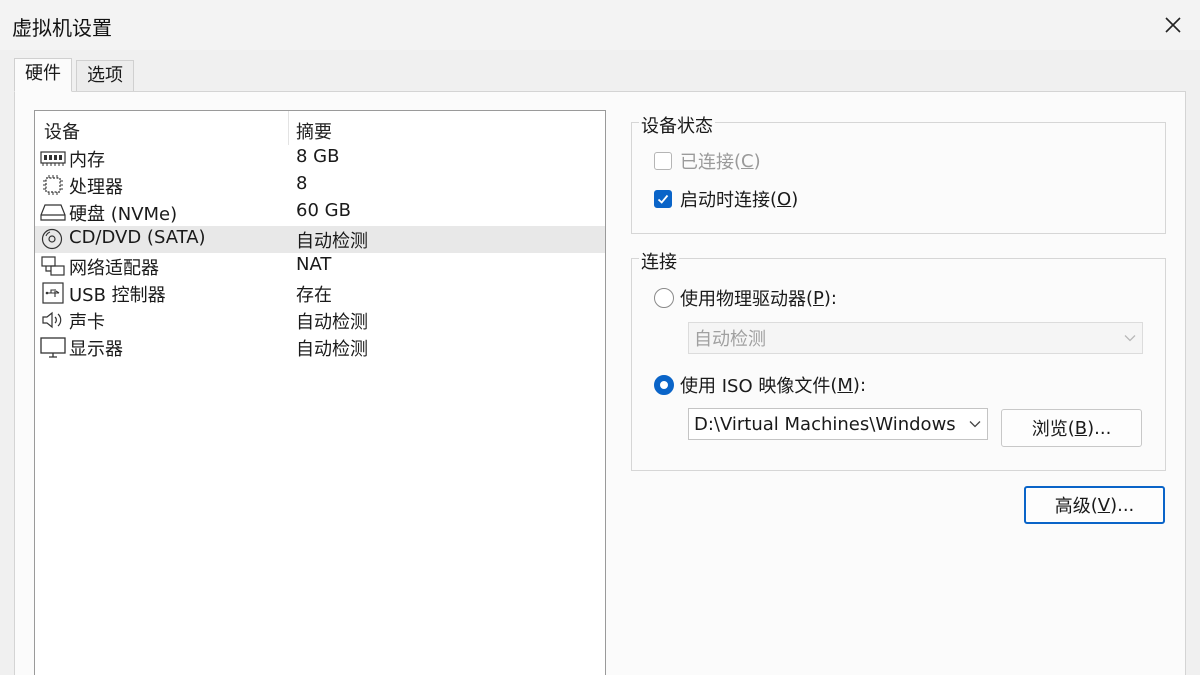 The height and width of the screenshot is (675, 1200). What do you see at coordinates (320, 185) in the screenshot?
I see `device-row-processor: 处理器 8` at bounding box center [320, 185].